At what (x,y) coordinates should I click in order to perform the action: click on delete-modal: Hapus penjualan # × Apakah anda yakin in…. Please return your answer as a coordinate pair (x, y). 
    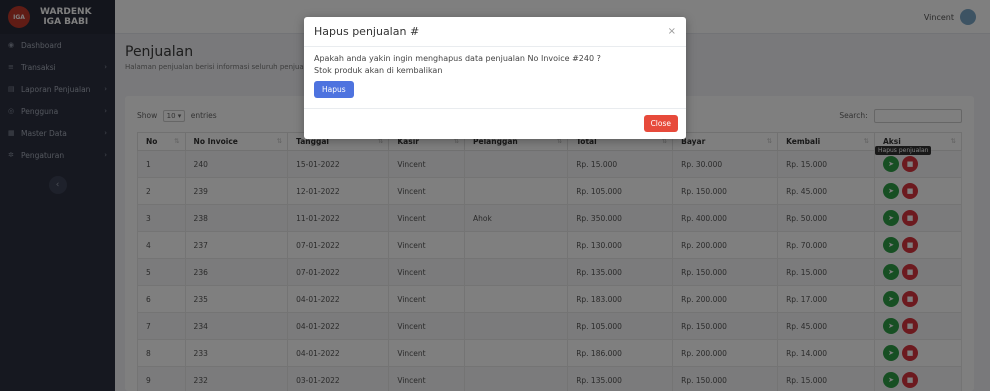
    Looking at the image, I should click on (495, 78).